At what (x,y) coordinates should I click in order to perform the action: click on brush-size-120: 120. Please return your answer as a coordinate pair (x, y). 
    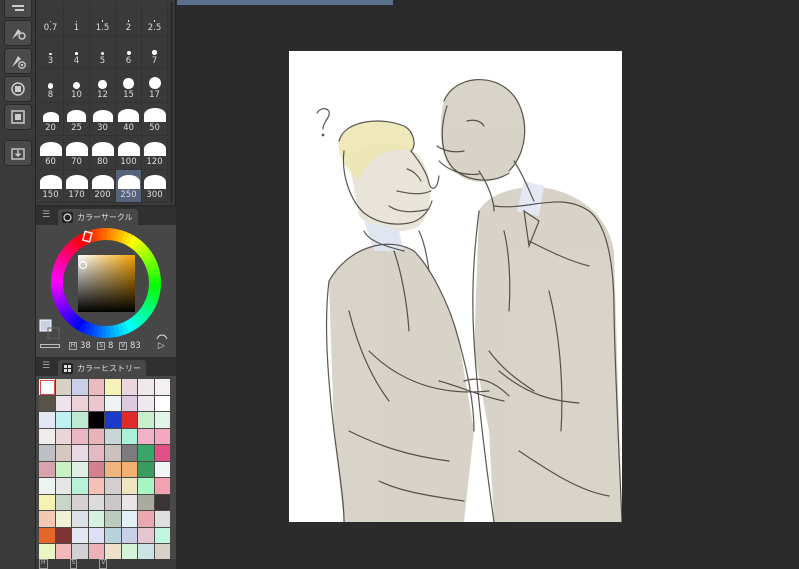
    Looking at the image, I should click on (155, 153).